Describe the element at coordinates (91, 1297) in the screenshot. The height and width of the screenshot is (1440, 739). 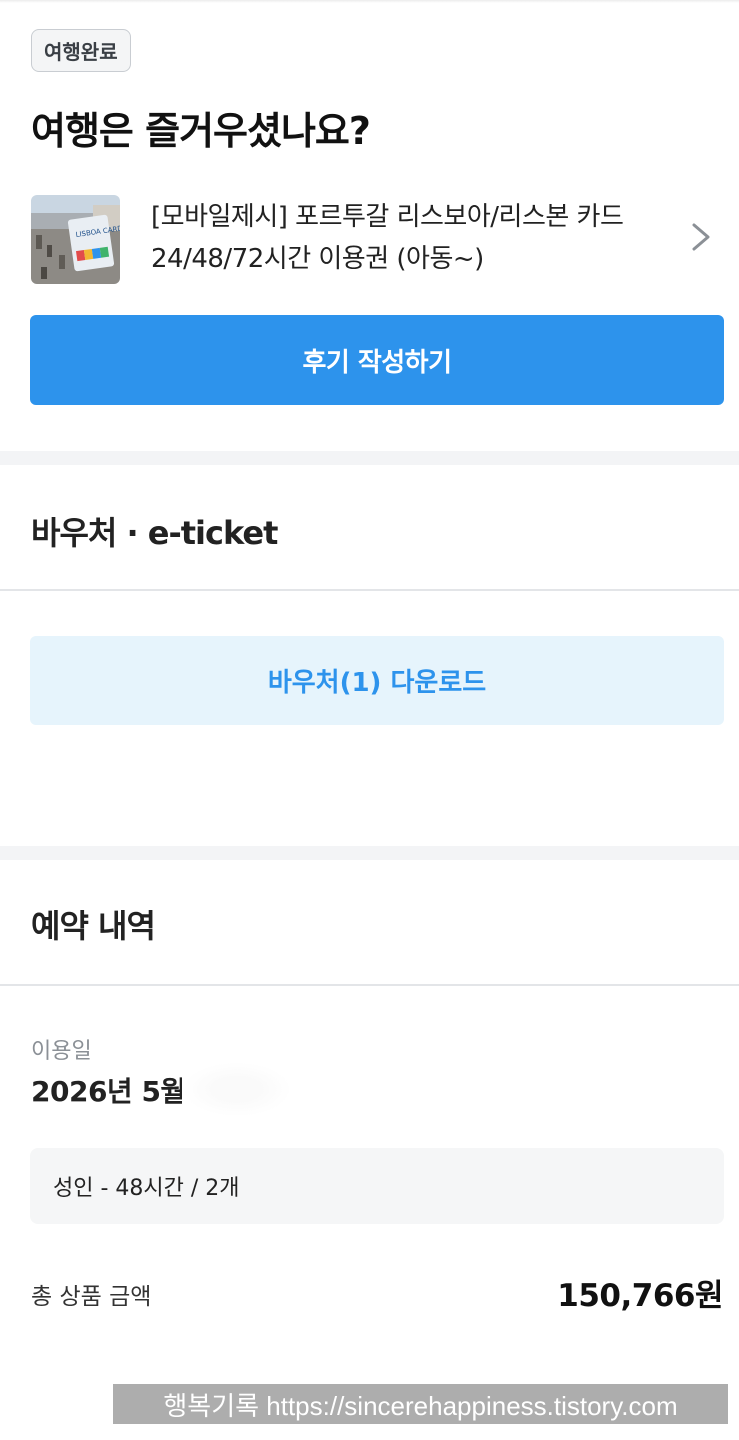
I see `total-amount-label: 총 상품 금액` at that location.